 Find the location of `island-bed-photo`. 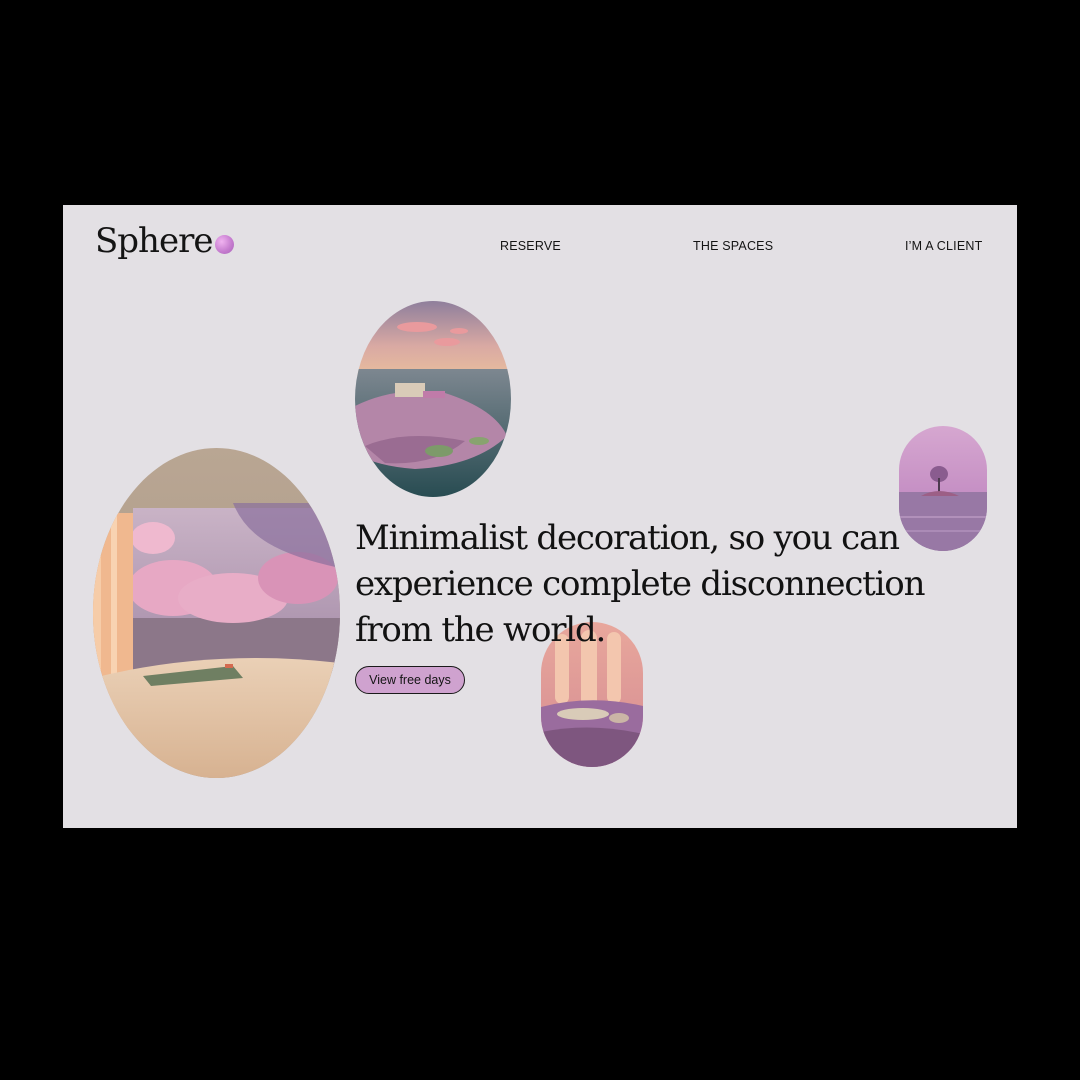

island-bed-photo is located at coordinates (433, 399).